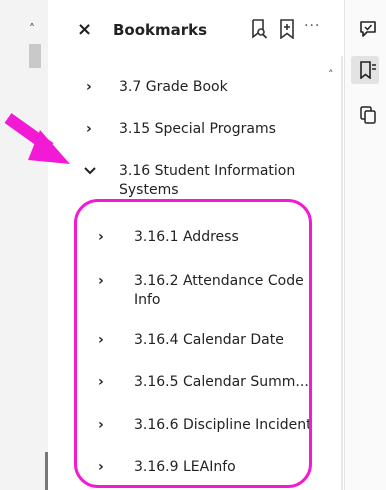  Describe the element at coordinates (35, 56) in the screenshot. I see `scrollbar-thumb` at that location.